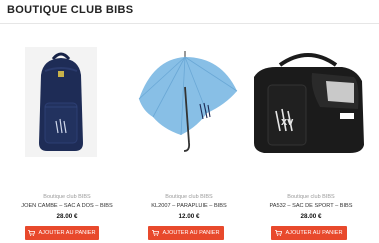 The width and height of the screenshot is (379, 243). I want to click on backpack-icon, so click(61, 102).